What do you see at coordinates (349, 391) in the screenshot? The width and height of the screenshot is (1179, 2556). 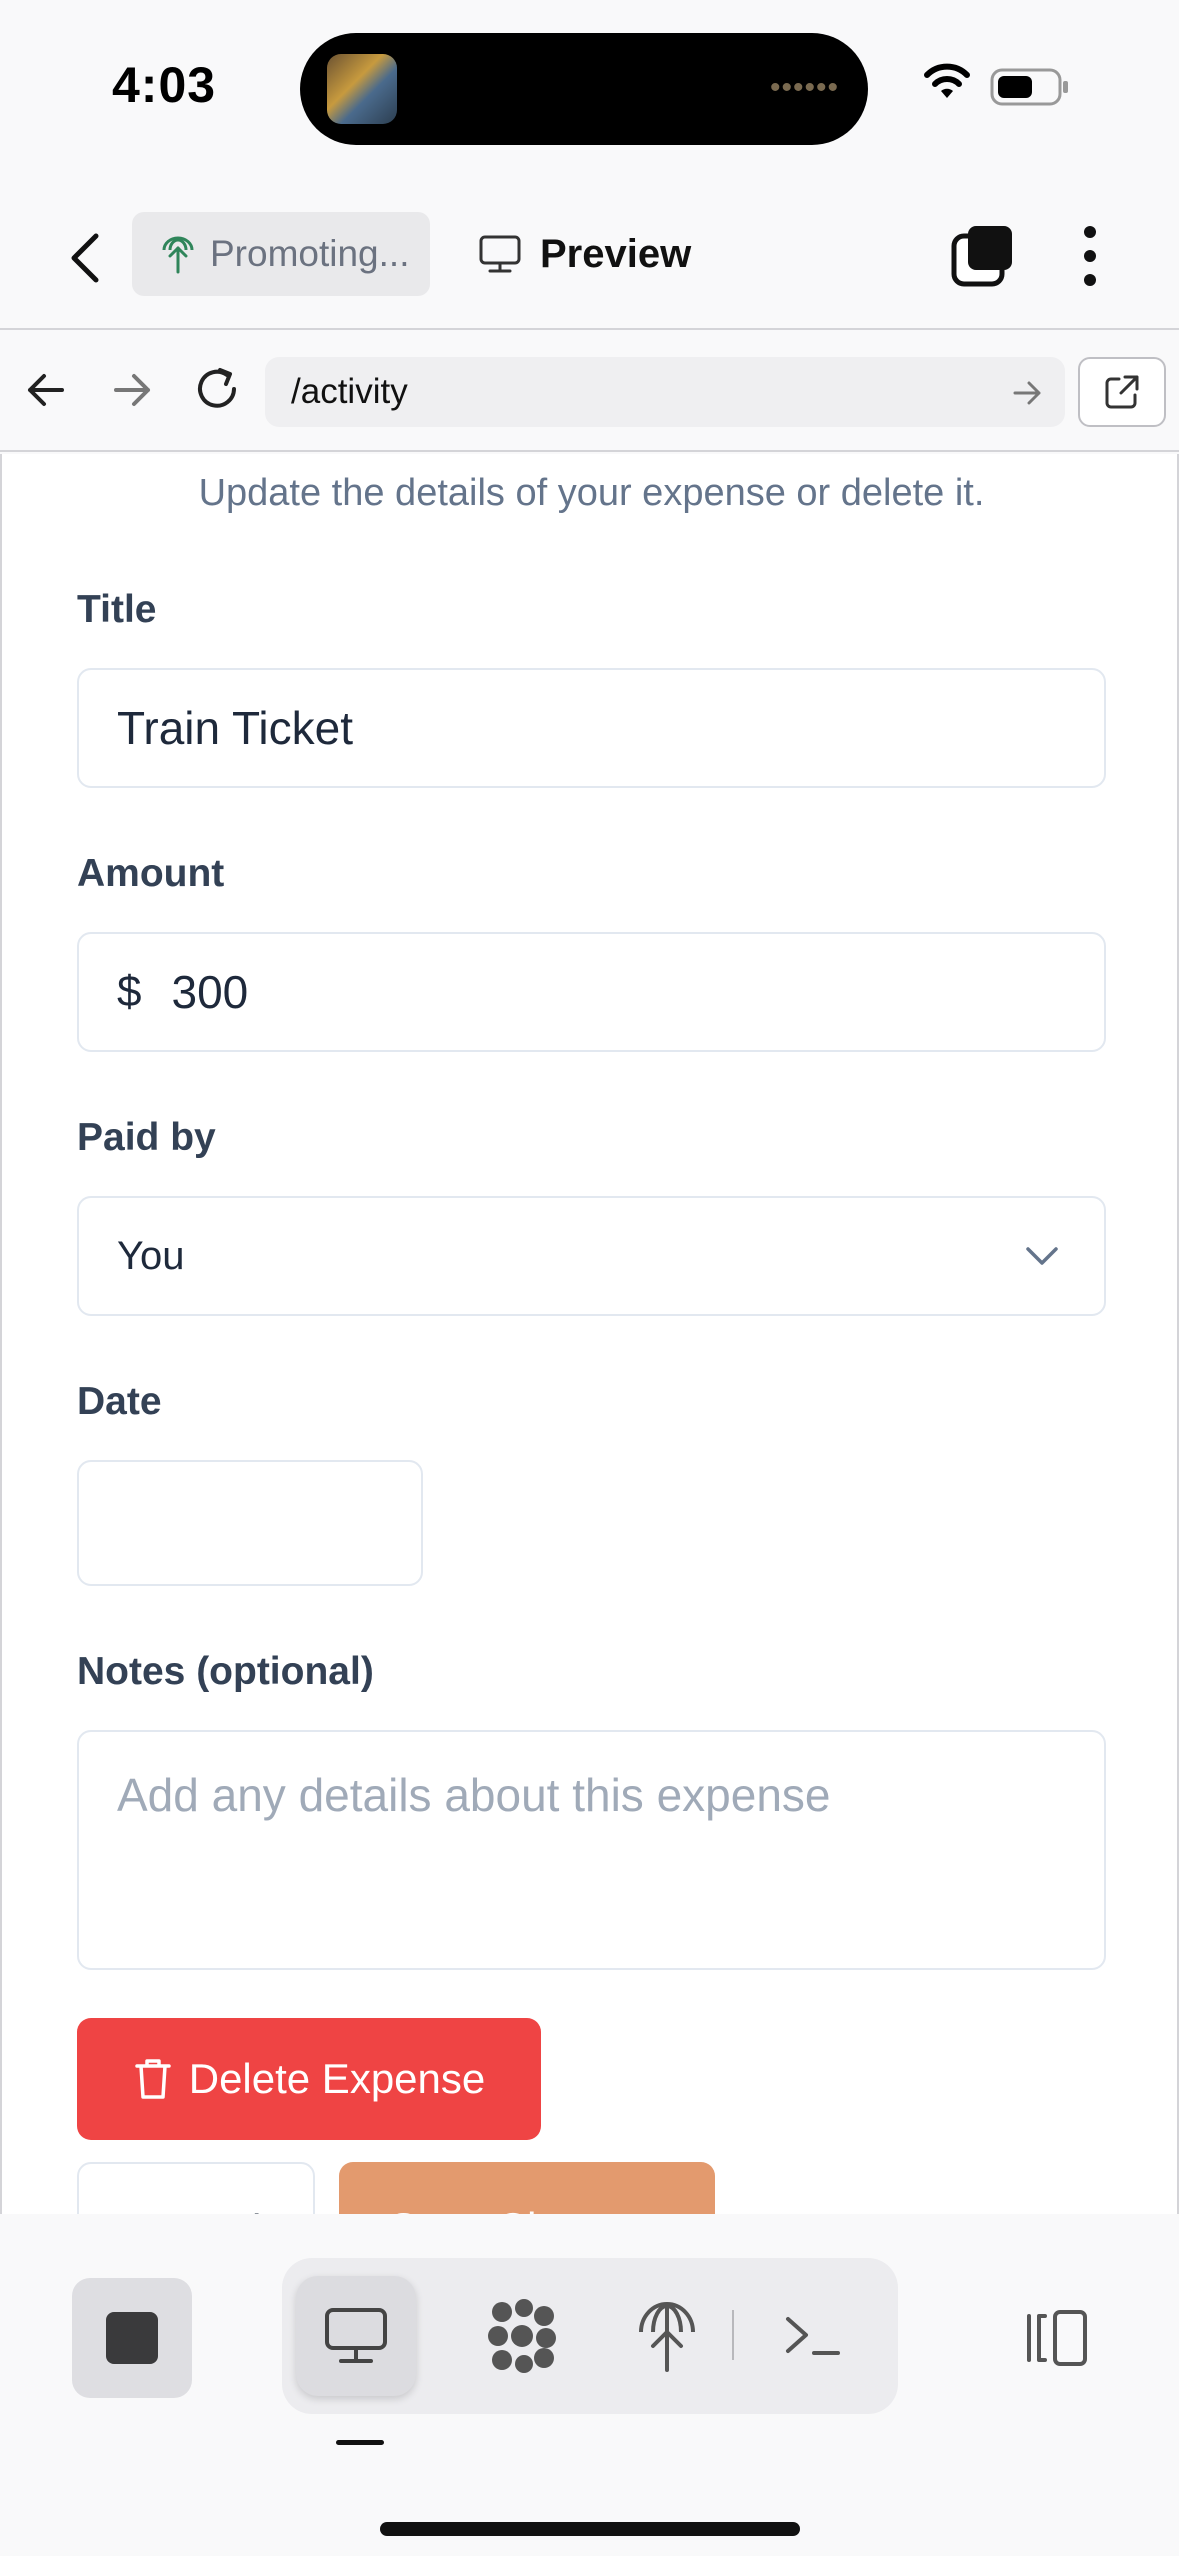 I see `url-path: /activity` at bounding box center [349, 391].